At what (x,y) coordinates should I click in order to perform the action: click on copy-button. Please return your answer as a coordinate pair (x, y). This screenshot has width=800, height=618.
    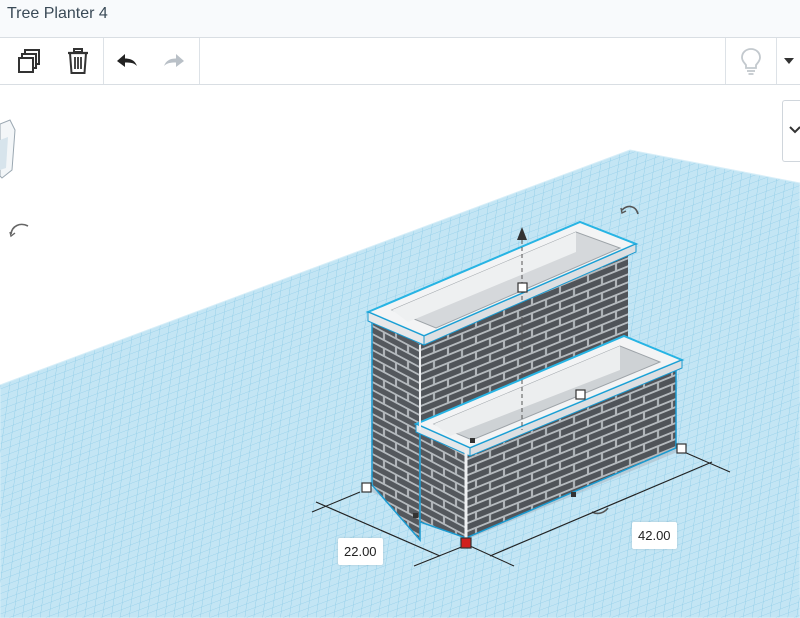
    Looking at the image, I should click on (30, 61).